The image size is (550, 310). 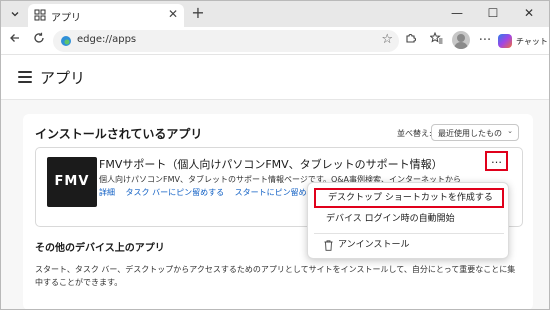 What do you see at coordinates (390, 219) in the screenshot?
I see `menu-item-label: デバイス ログイン時の自動開始` at bounding box center [390, 219].